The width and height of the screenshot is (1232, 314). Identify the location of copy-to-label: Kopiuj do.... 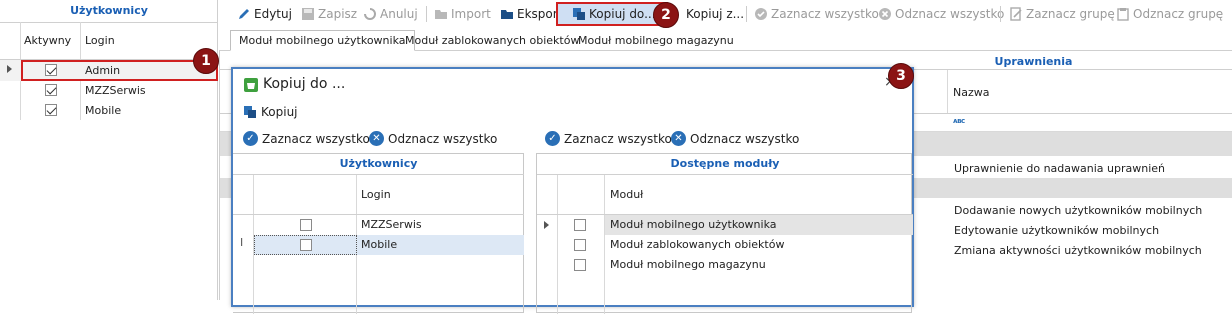
(622, 14).